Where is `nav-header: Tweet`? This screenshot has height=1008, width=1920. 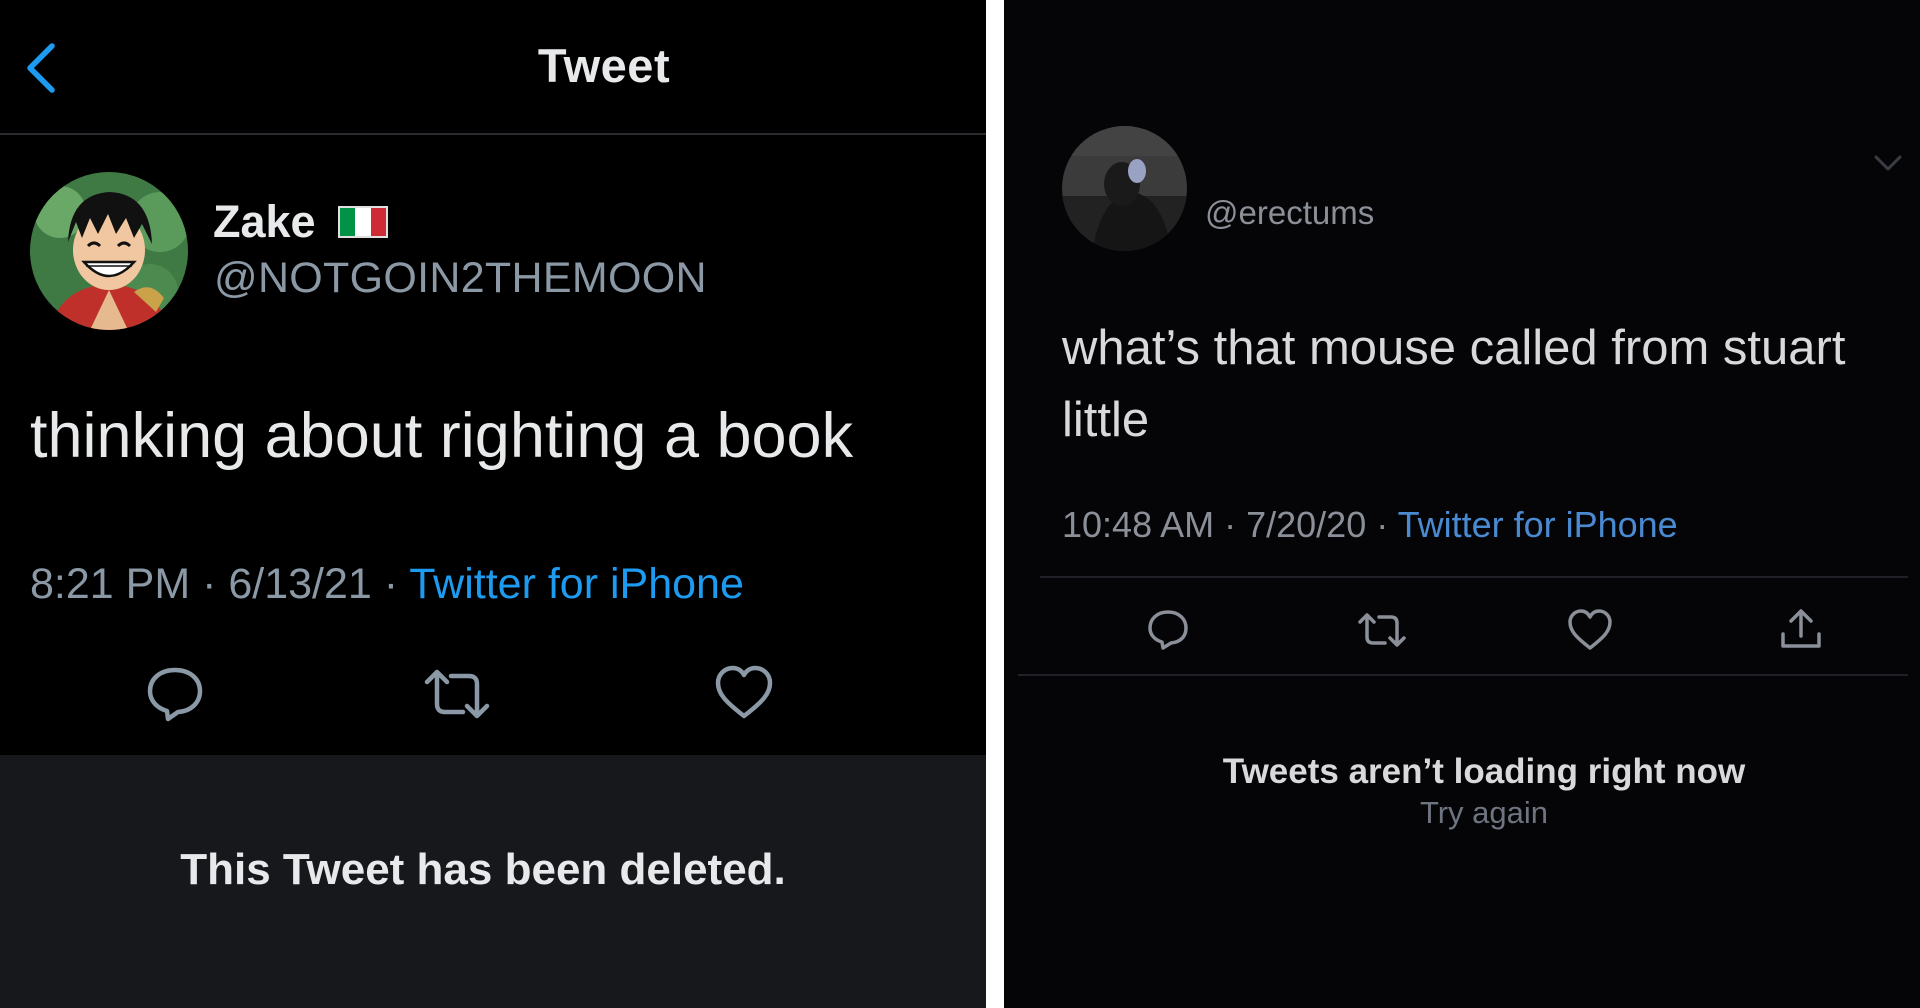 nav-header: Tweet is located at coordinates (493, 67).